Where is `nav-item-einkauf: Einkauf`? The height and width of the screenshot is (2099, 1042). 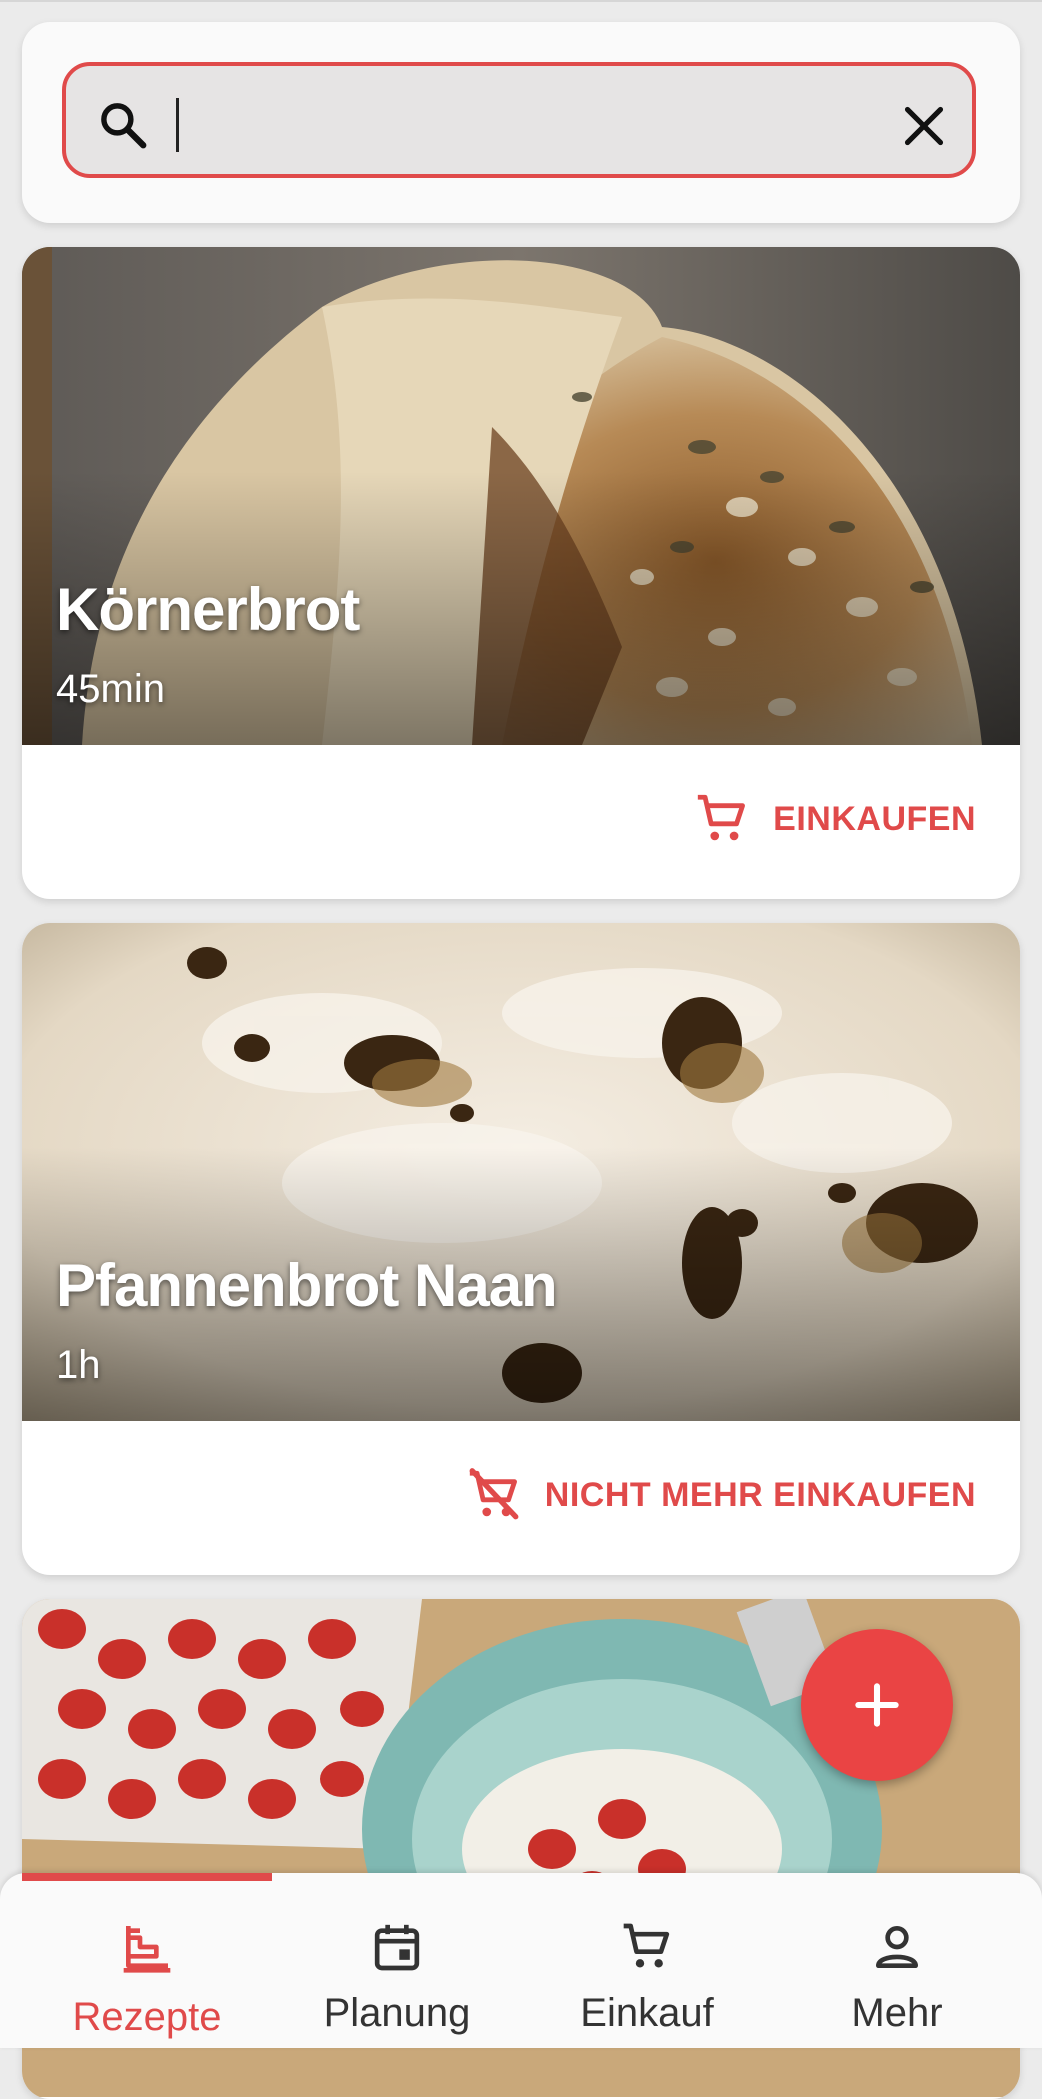 nav-item-einkauf: Einkauf is located at coordinates (647, 1960).